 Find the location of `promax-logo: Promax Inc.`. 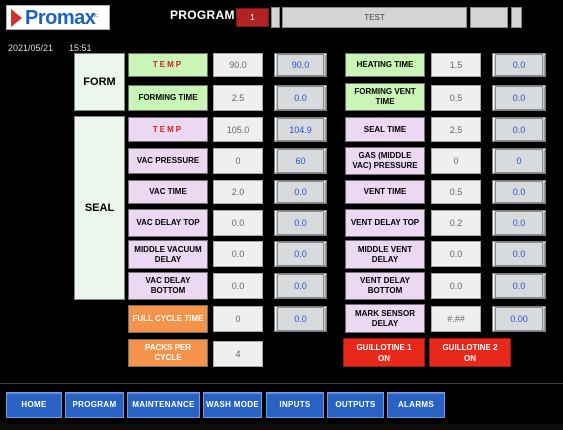

promax-logo: Promax Inc. is located at coordinates (58, 17).